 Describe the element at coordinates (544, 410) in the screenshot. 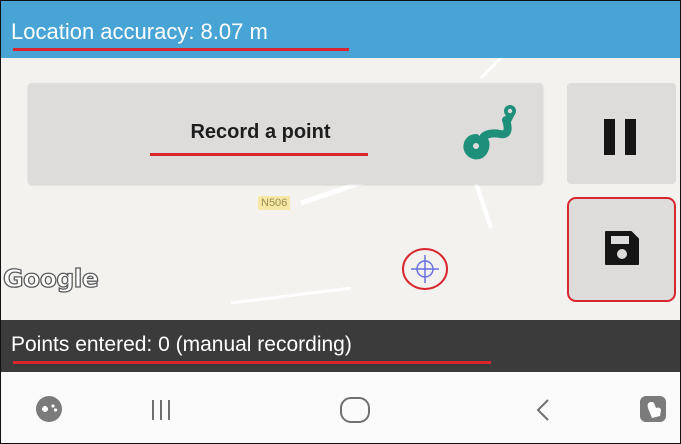

I see `back-icon` at that location.